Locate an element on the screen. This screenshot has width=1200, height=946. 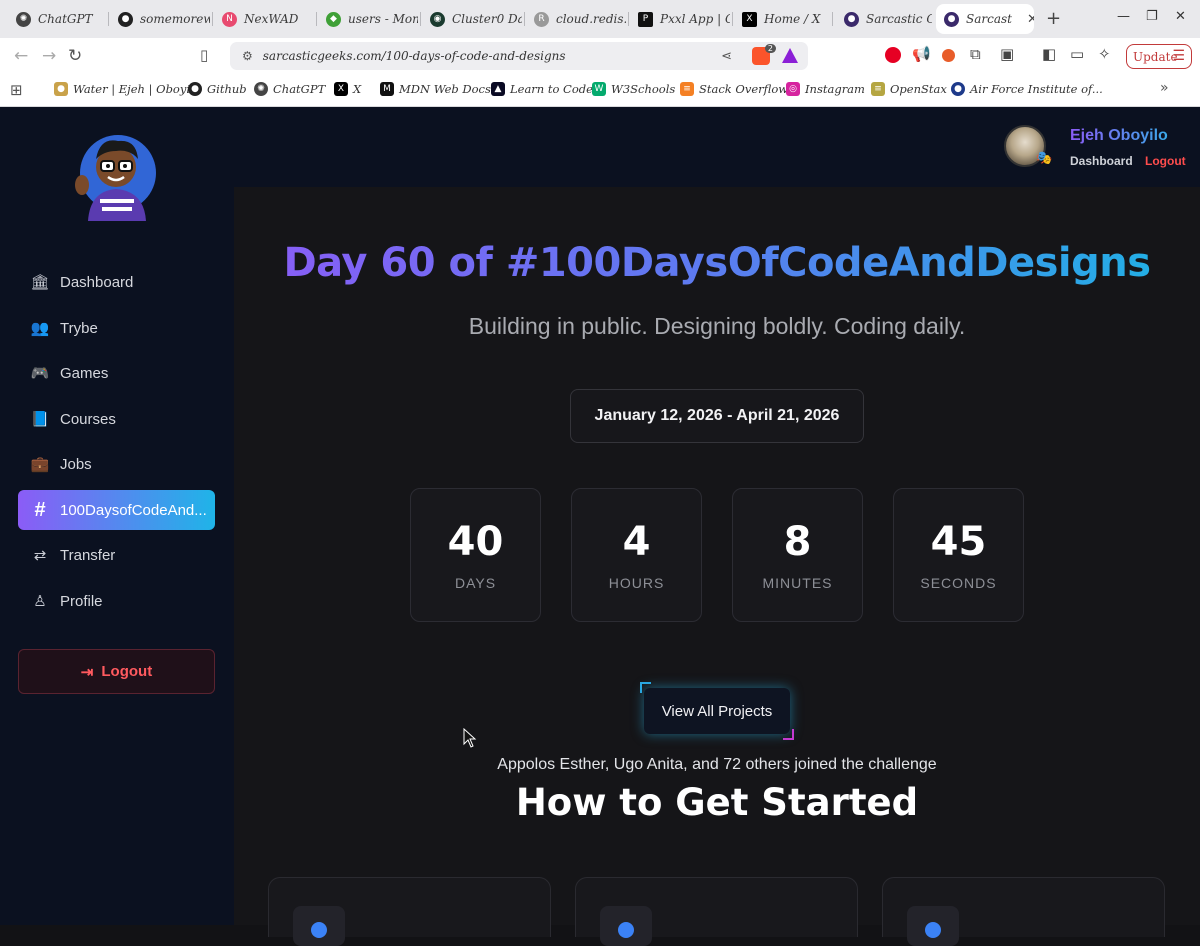
sidebar-item-transfer: ⇄ Transfer is located at coordinates (116, 555).